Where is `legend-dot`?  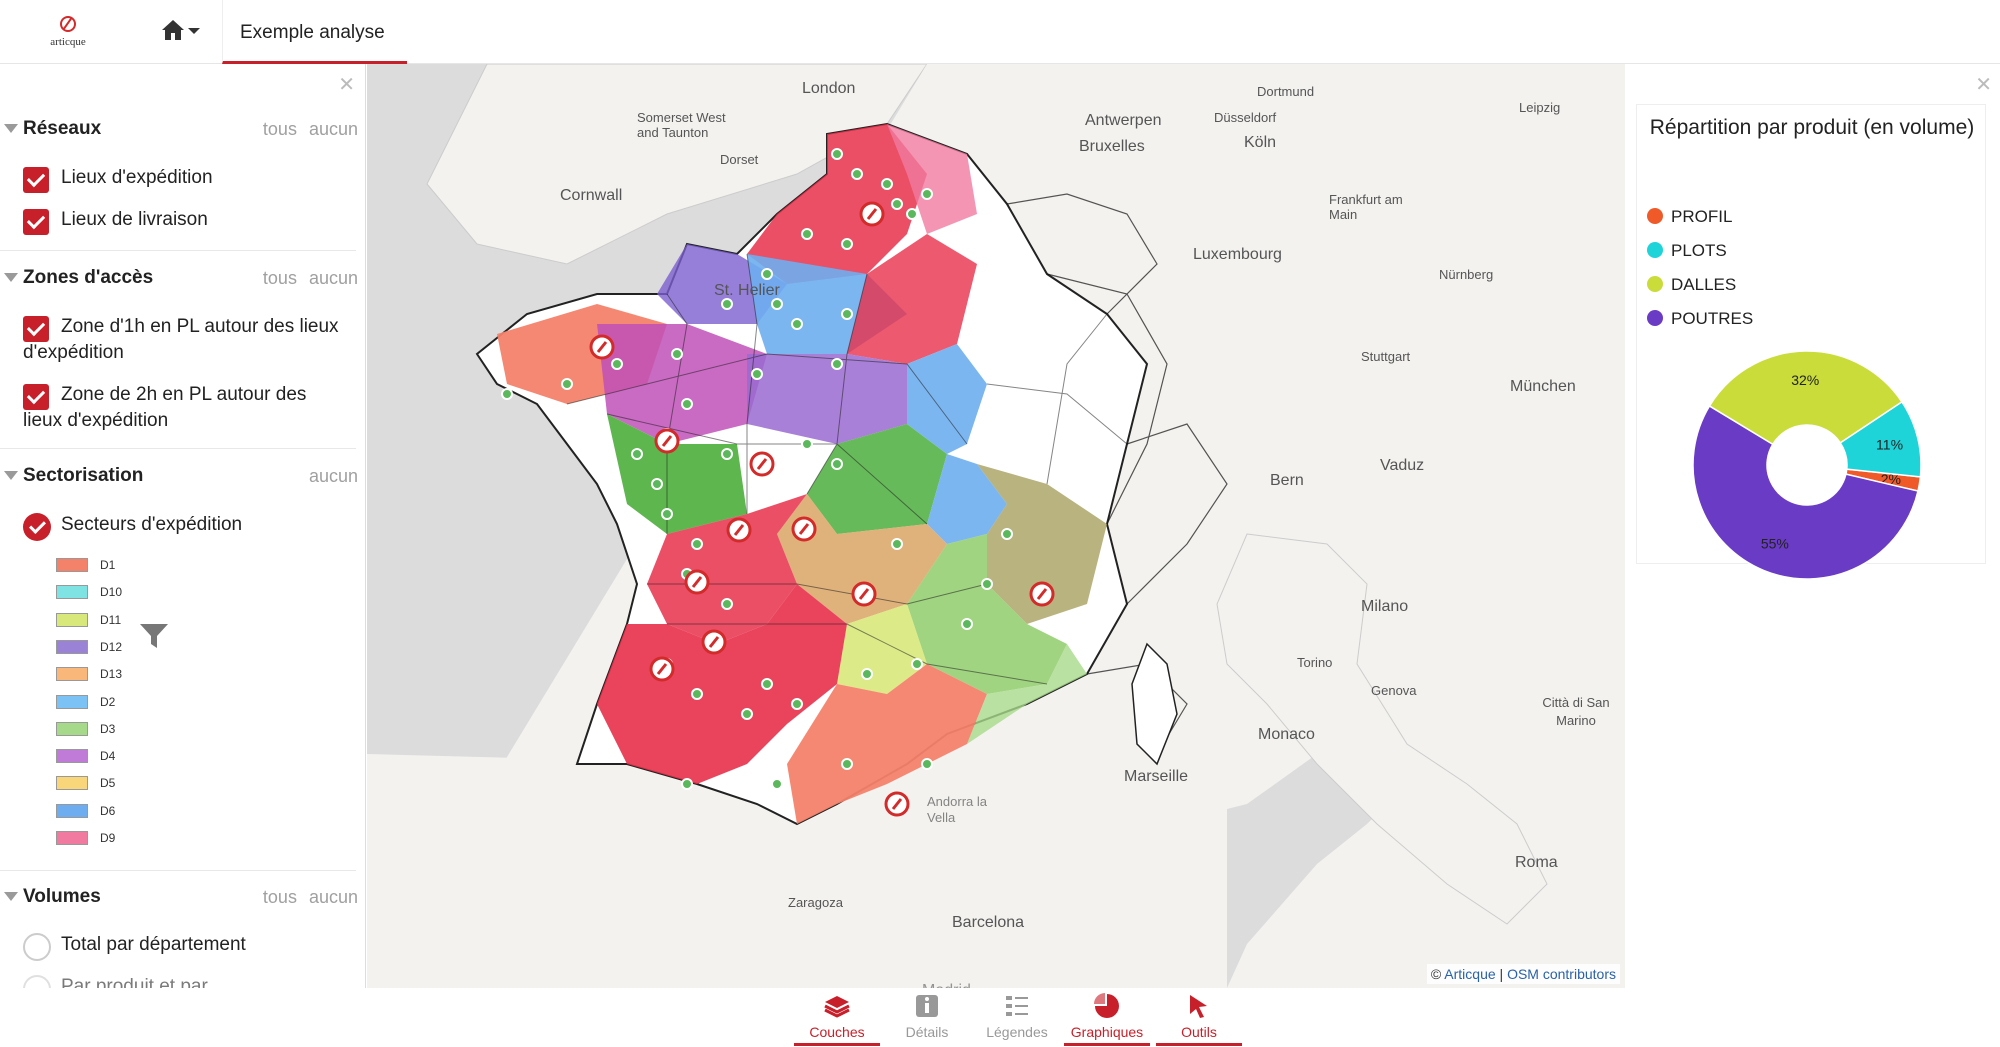 legend-dot is located at coordinates (1655, 318).